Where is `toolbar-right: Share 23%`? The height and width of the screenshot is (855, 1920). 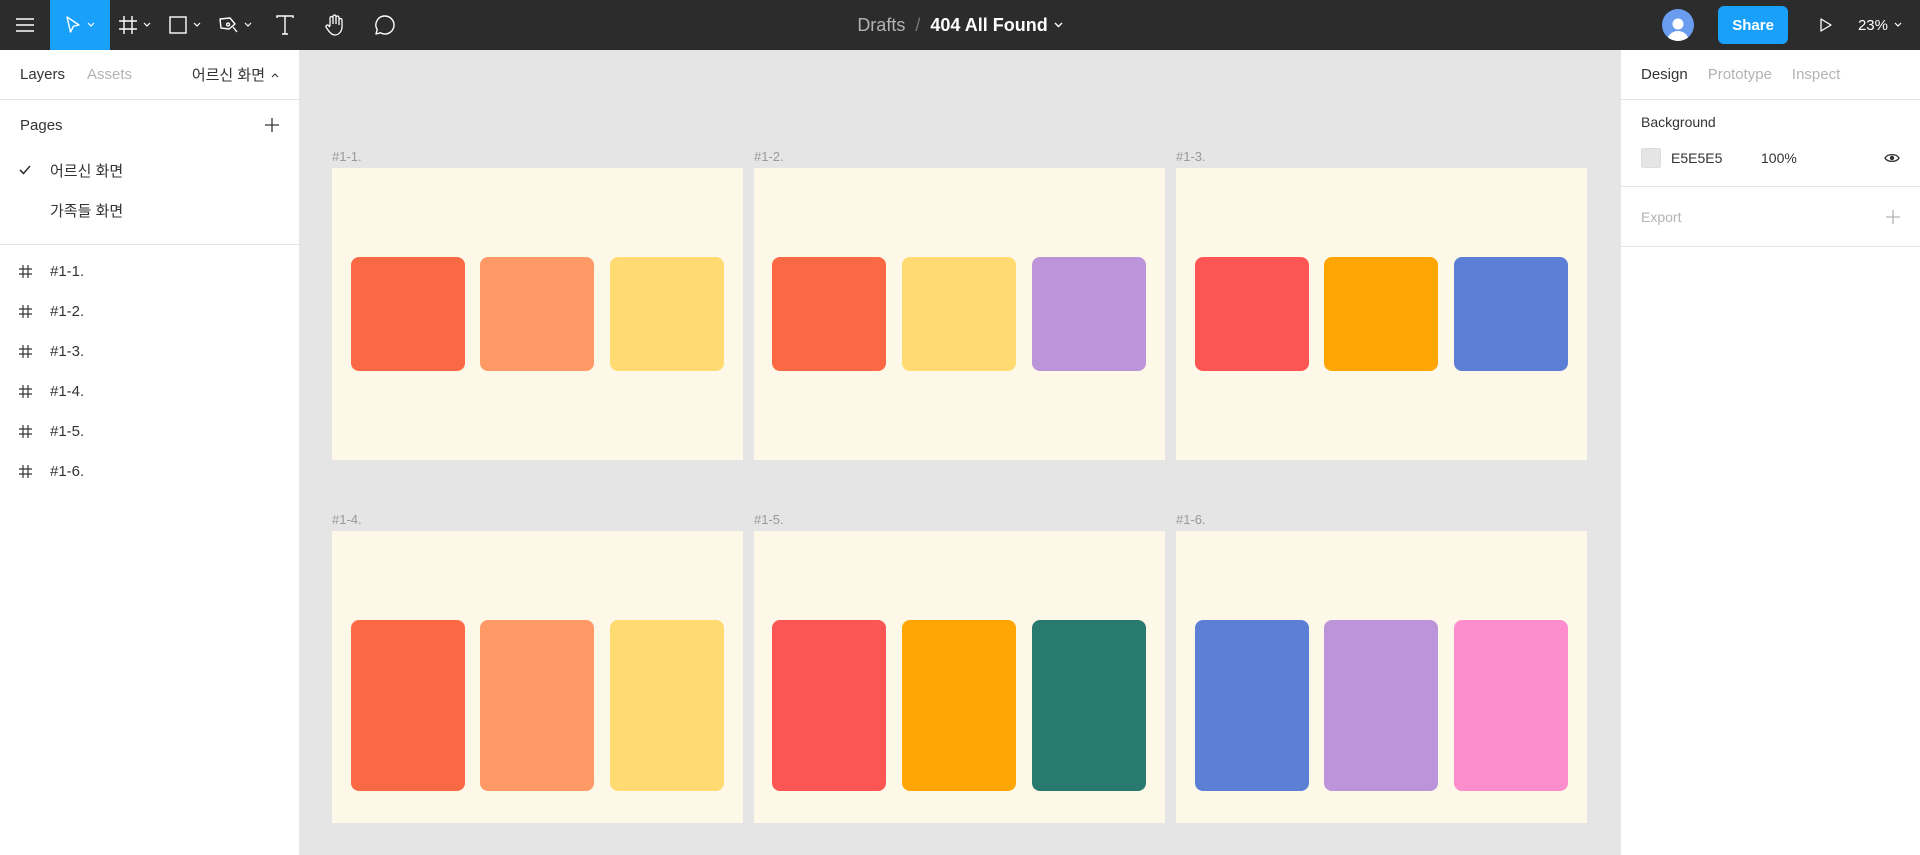
toolbar-right: Share 23% is located at coordinates (1791, 25).